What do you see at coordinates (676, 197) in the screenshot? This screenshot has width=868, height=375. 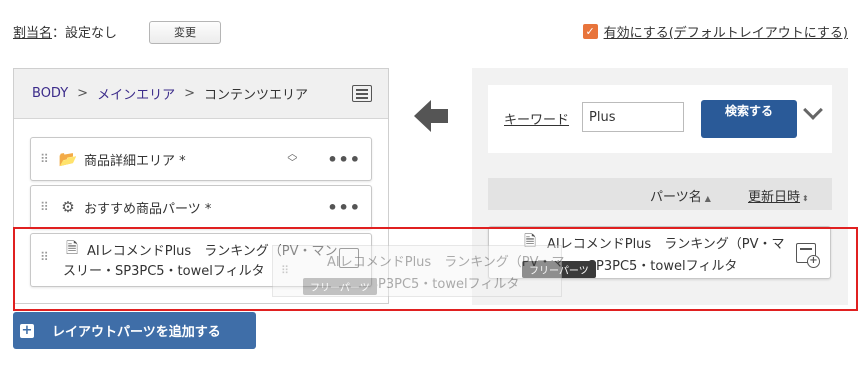 I see `sort-name-label: パーツ名` at bounding box center [676, 197].